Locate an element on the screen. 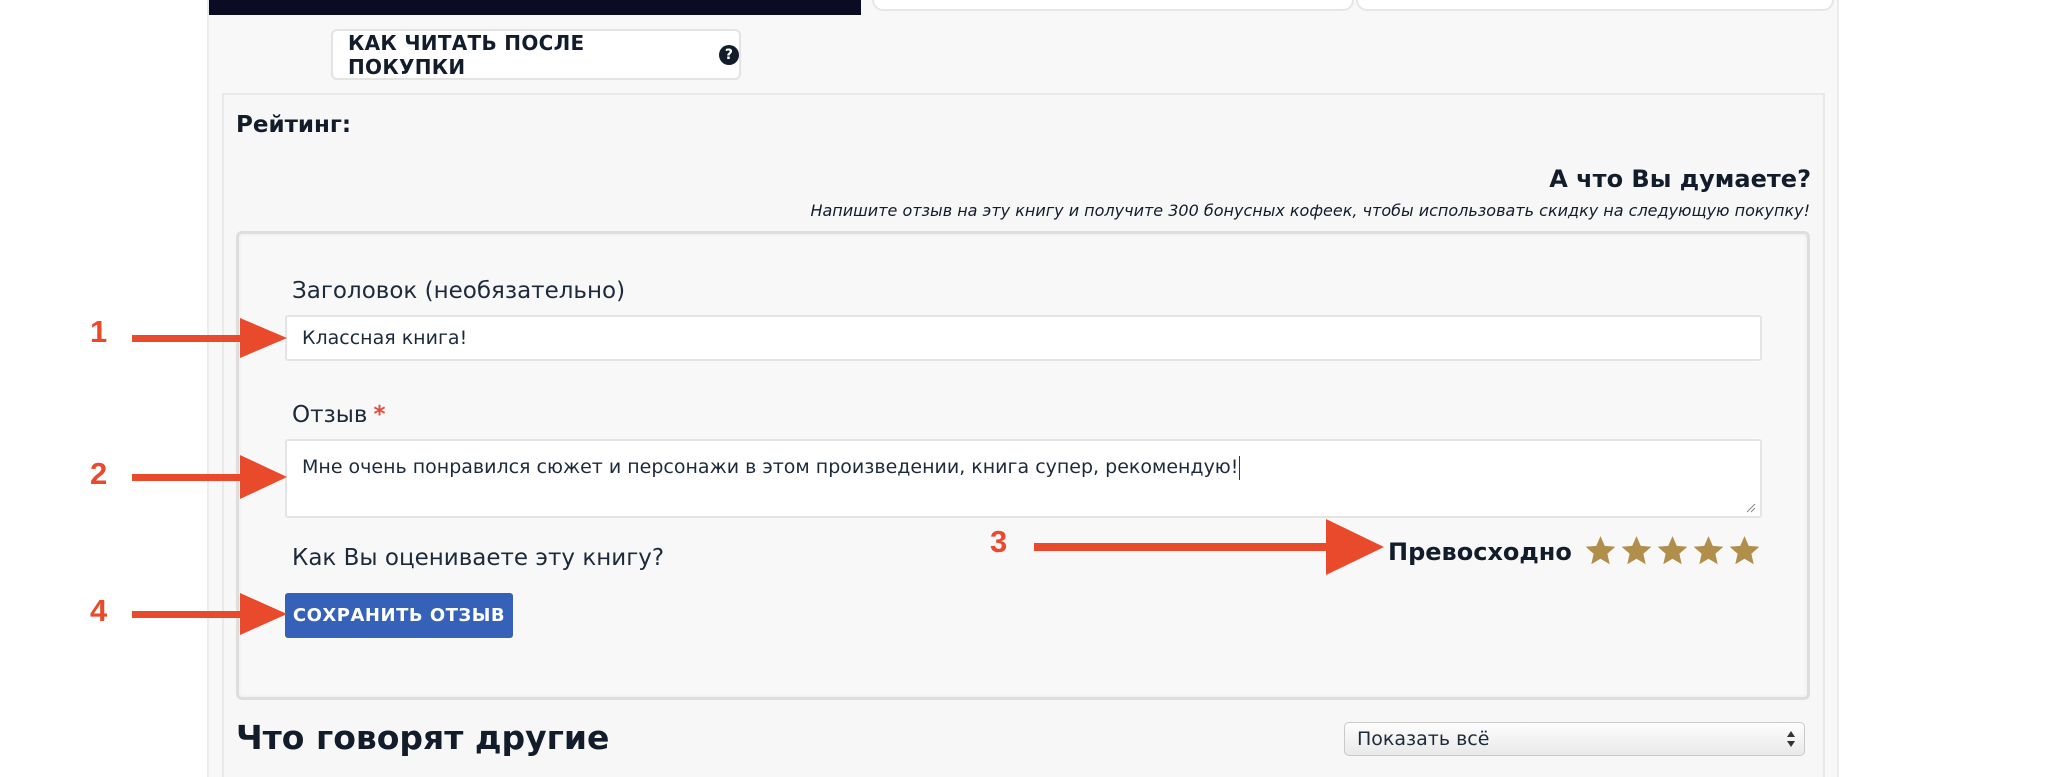 This screenshot has width=2048, height=777. resize-handle-icon is located at coordinates (1751, 508).